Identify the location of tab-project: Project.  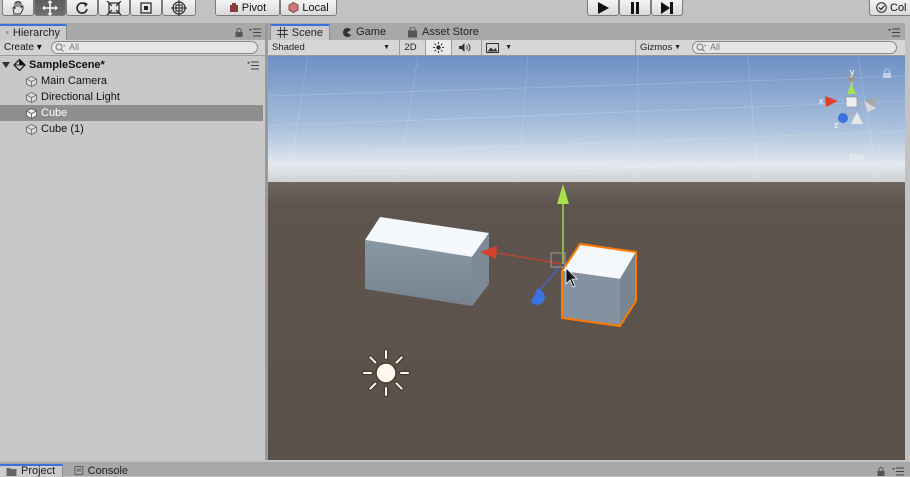
(31, 470).